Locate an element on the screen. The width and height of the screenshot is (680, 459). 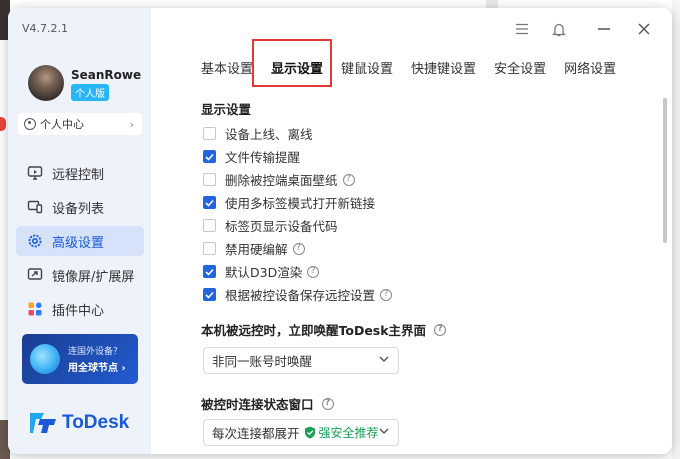
option-disable-hardware-codec: 禁用硬编解 ? is located at coordinates (254, 248).